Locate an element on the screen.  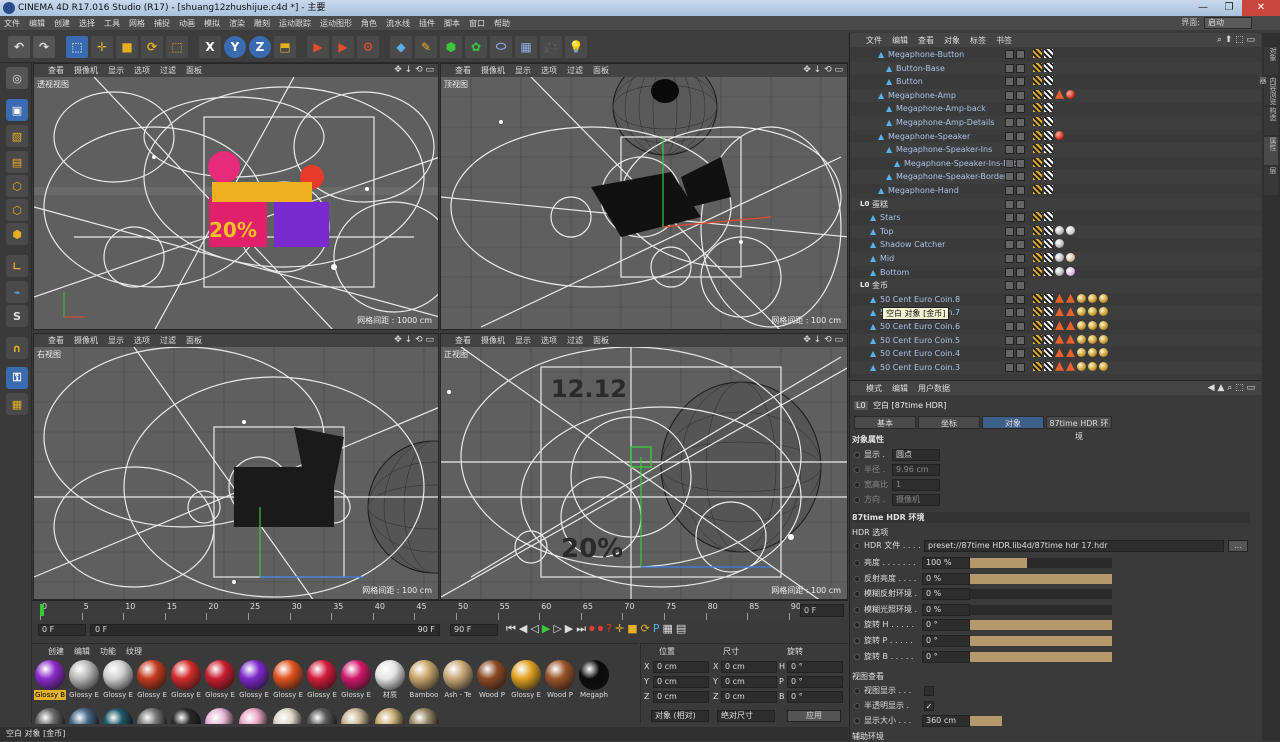
rotate-key-icon: ⟳ is located at coordinates (645, 629).